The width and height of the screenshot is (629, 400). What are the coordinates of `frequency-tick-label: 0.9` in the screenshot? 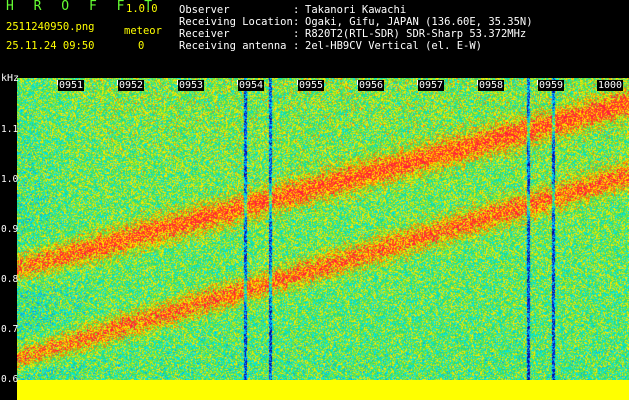 It's located at (10, 229).